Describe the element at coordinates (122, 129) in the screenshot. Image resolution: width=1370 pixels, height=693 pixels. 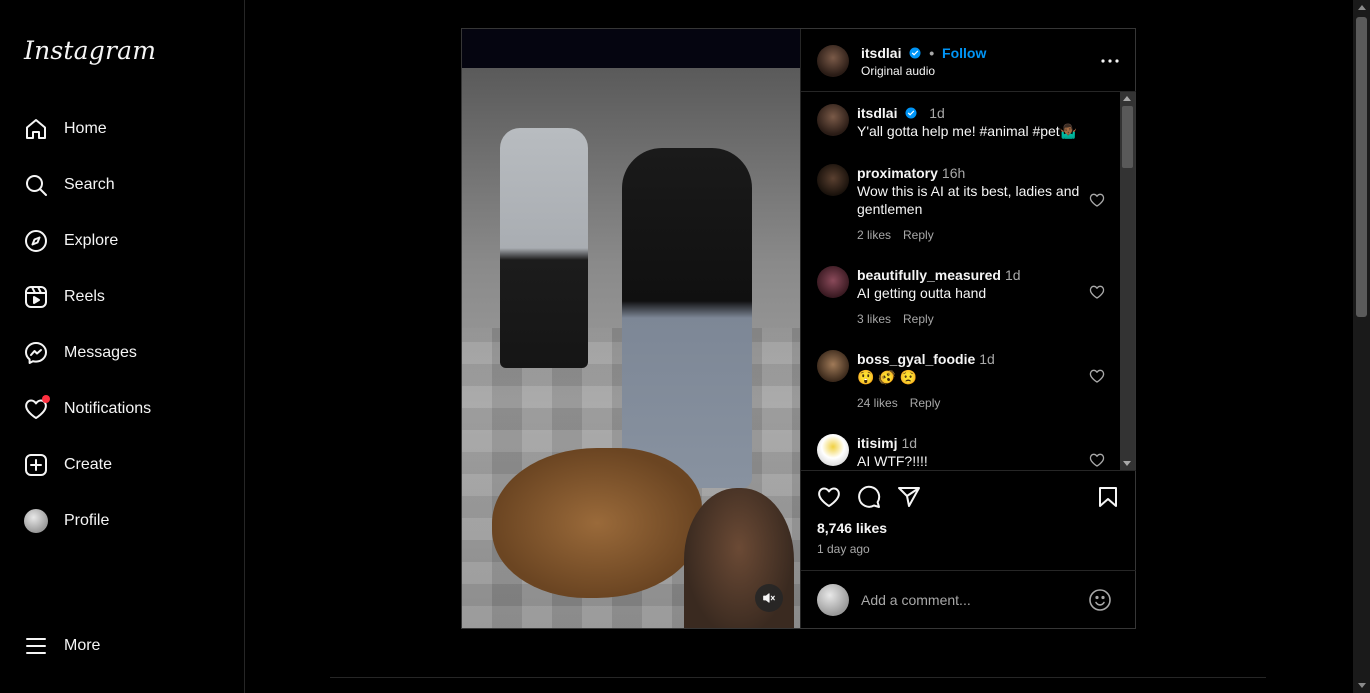
I see `sidebar-item-home: Home` at that location.